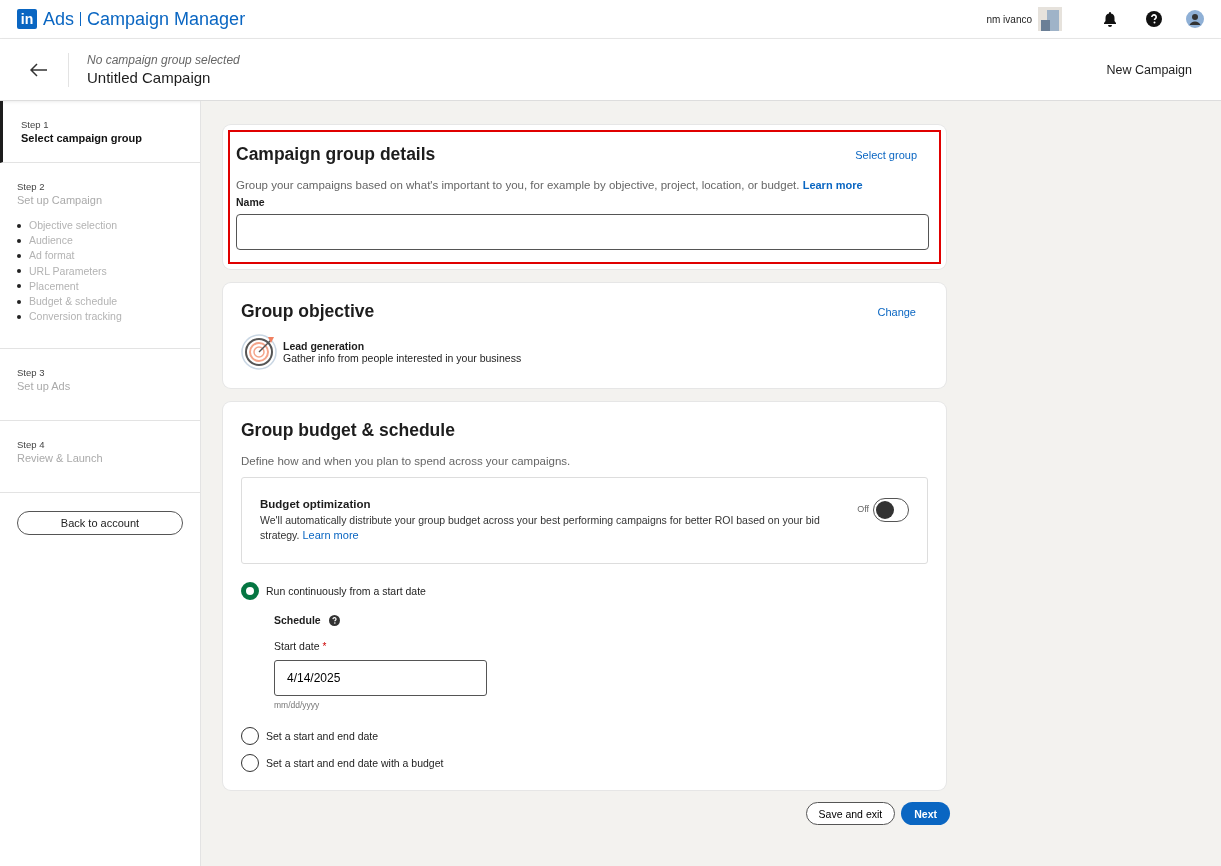 The image size is (1221, 866). I want to click on substep-item: Audience, so click(51, 241).